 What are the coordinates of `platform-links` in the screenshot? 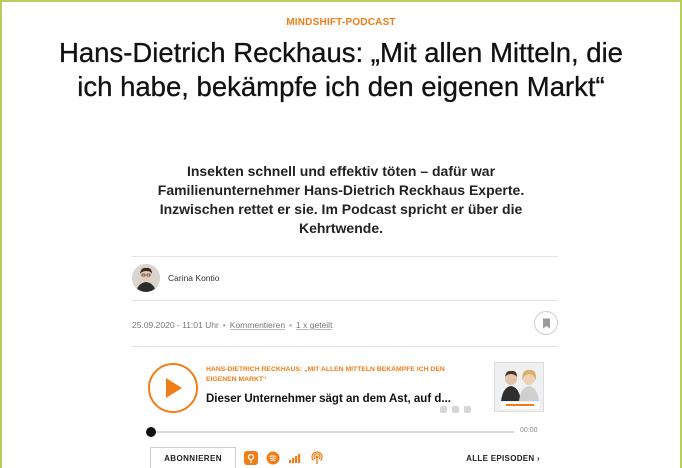 It's located at (284, 458).